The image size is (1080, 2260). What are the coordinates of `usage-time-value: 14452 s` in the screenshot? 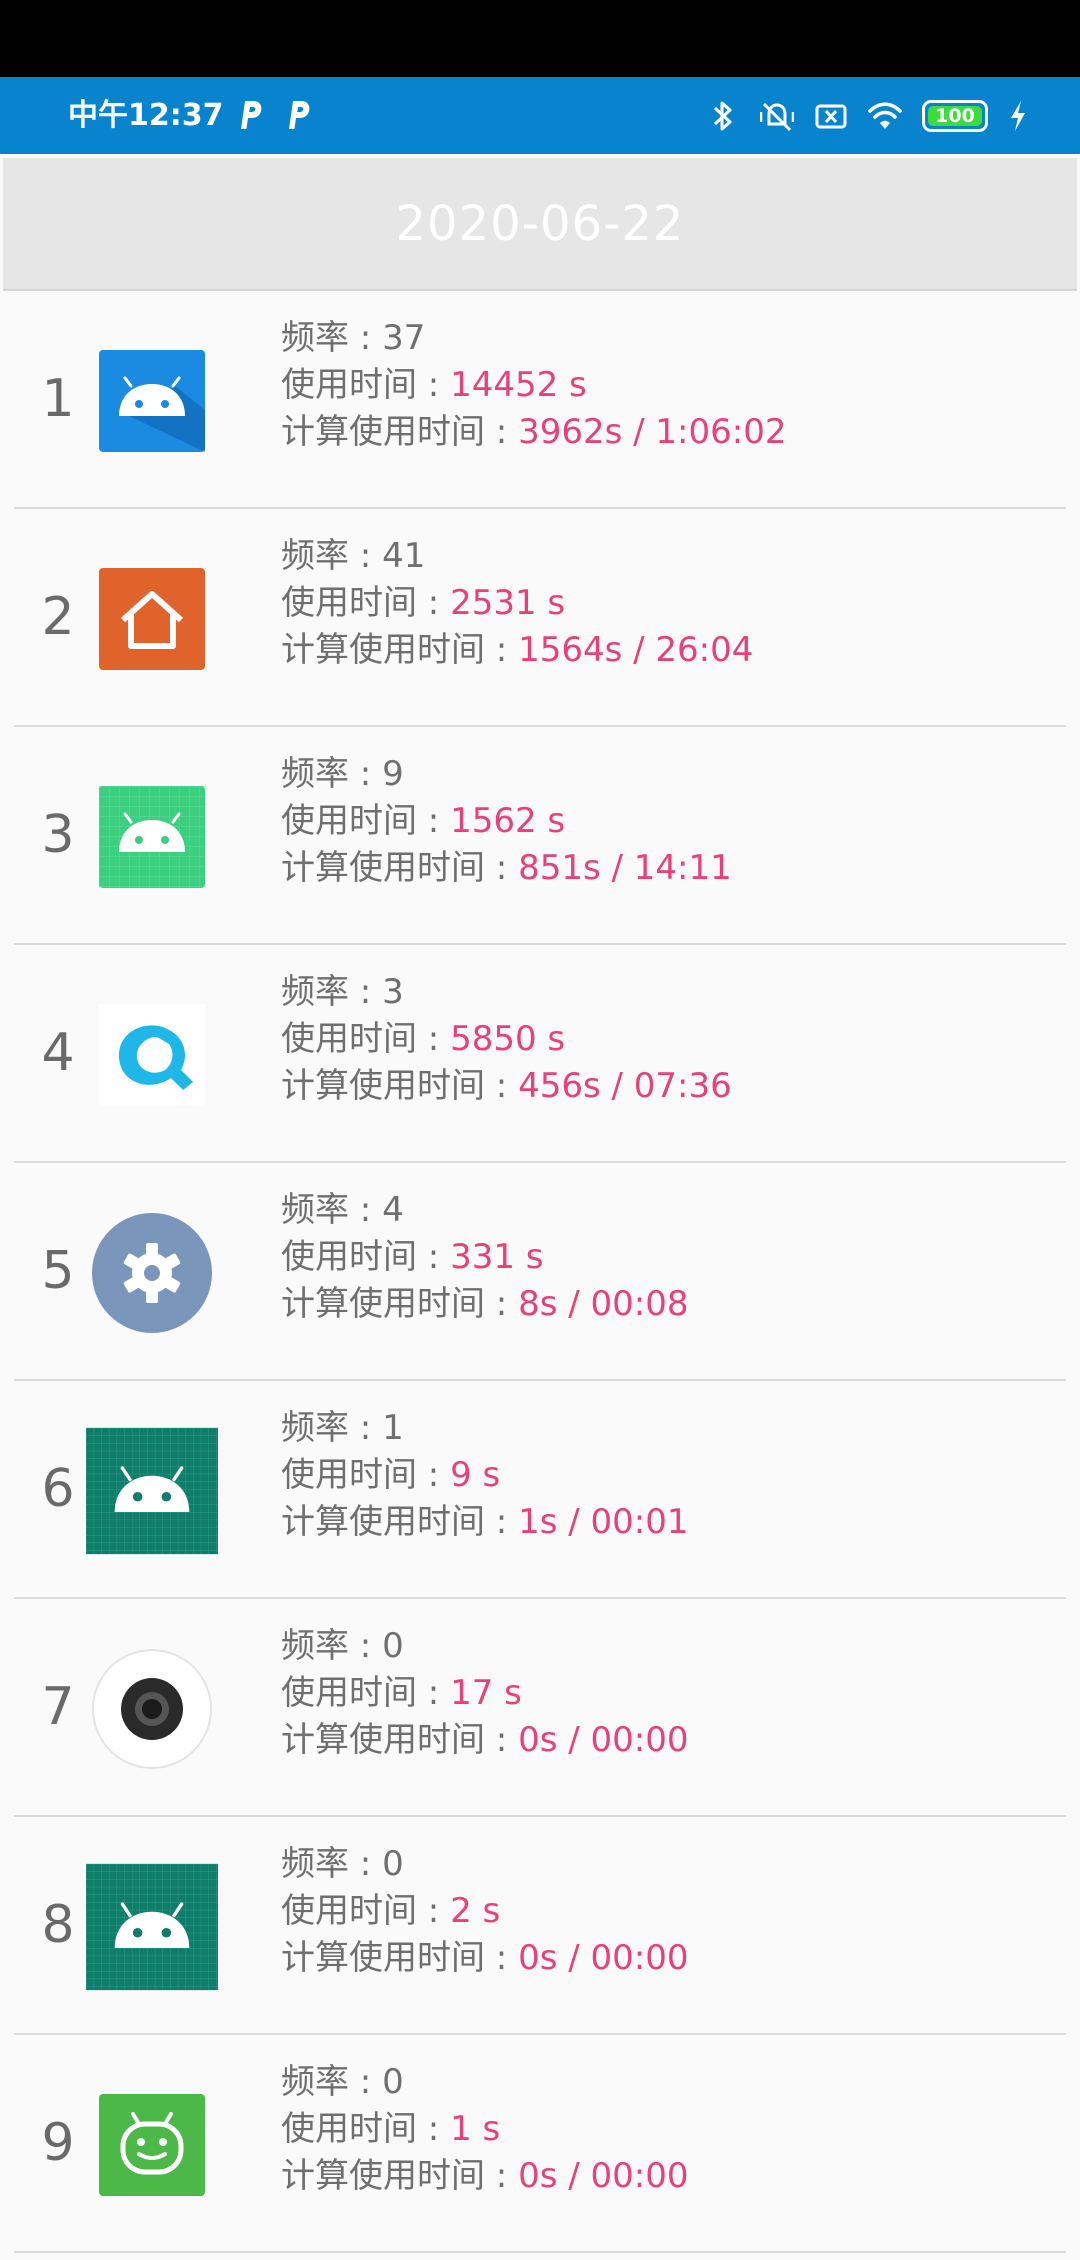 It's located at (518, 385).